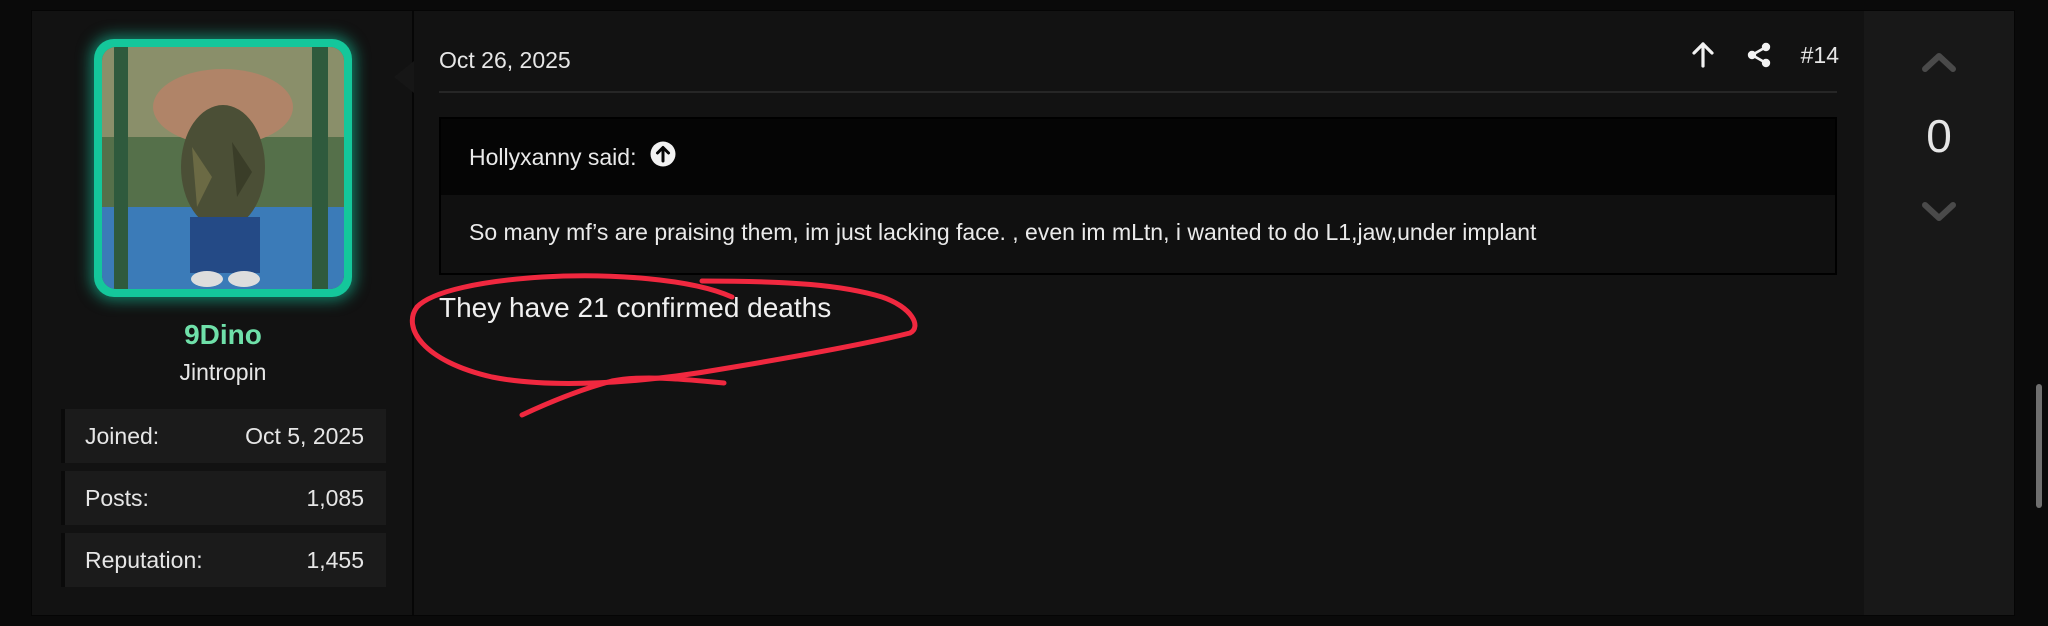  I want to click on share-icon, so click(1759, 55).